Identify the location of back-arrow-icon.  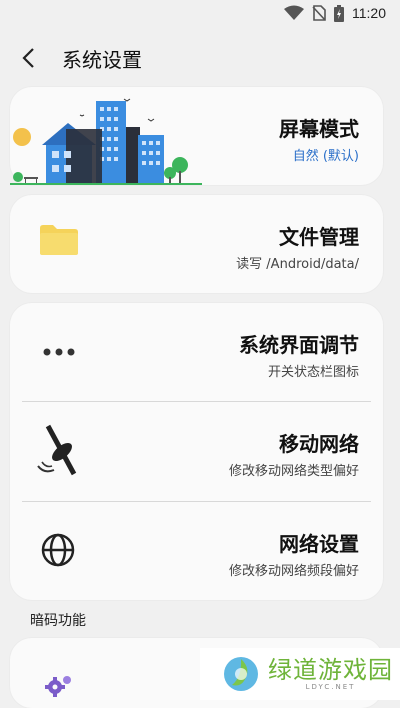
(28, 58).